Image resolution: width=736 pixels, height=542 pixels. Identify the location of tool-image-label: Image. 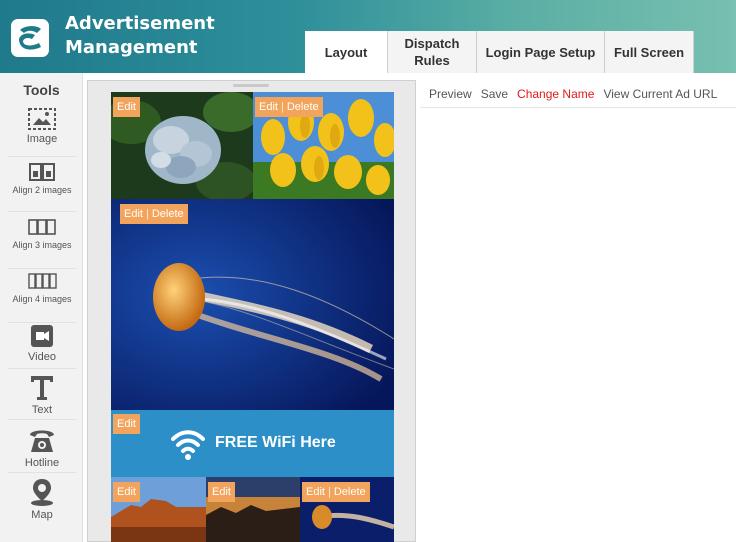
(42, 139).